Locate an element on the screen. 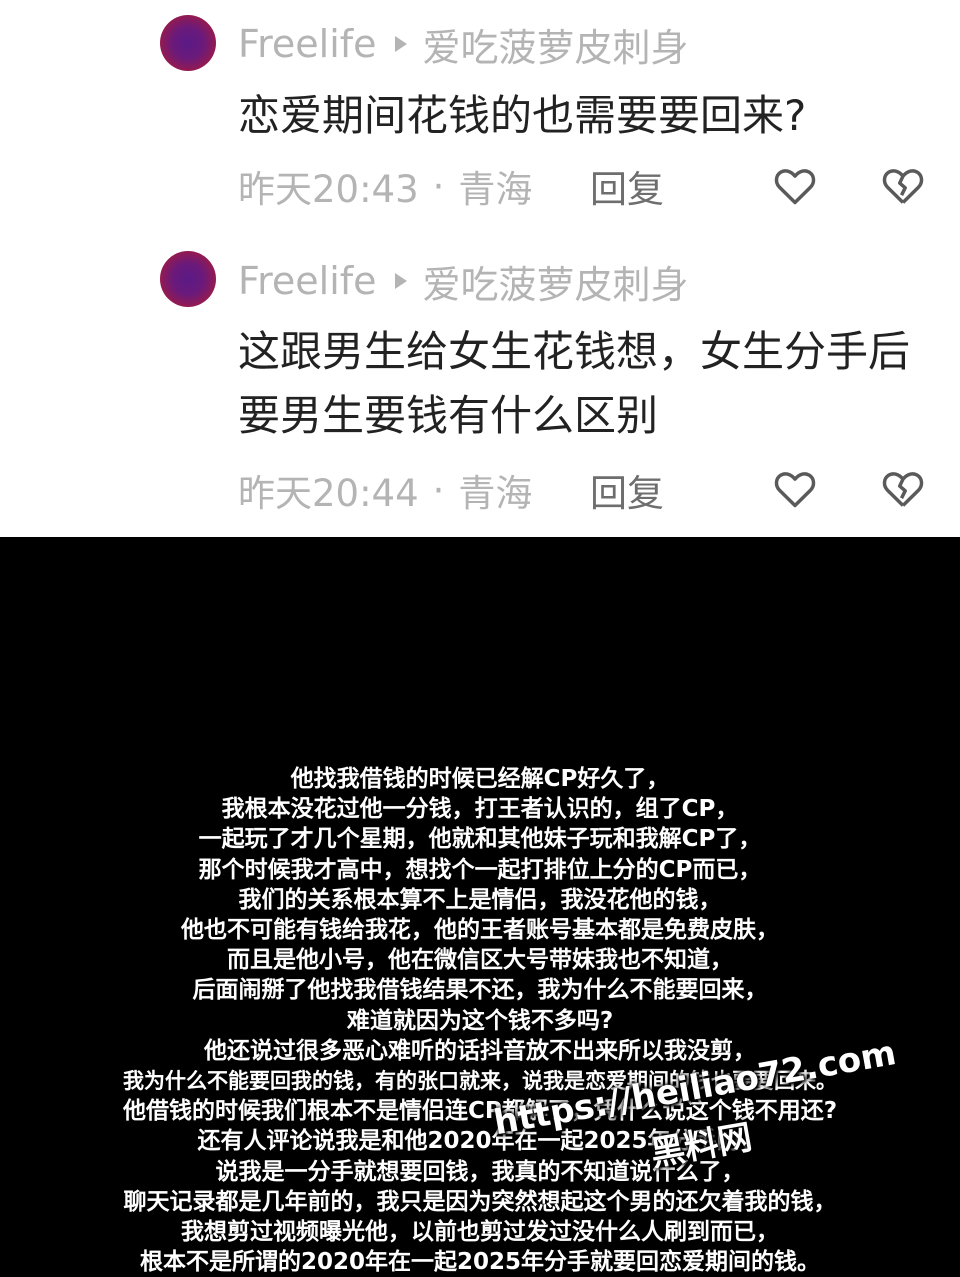 Image resolution: width=960 pixels, height=1277 pixels. subtitle-line: 难道就因为这个钱不多吗? is located at coordinates (480, 1020).